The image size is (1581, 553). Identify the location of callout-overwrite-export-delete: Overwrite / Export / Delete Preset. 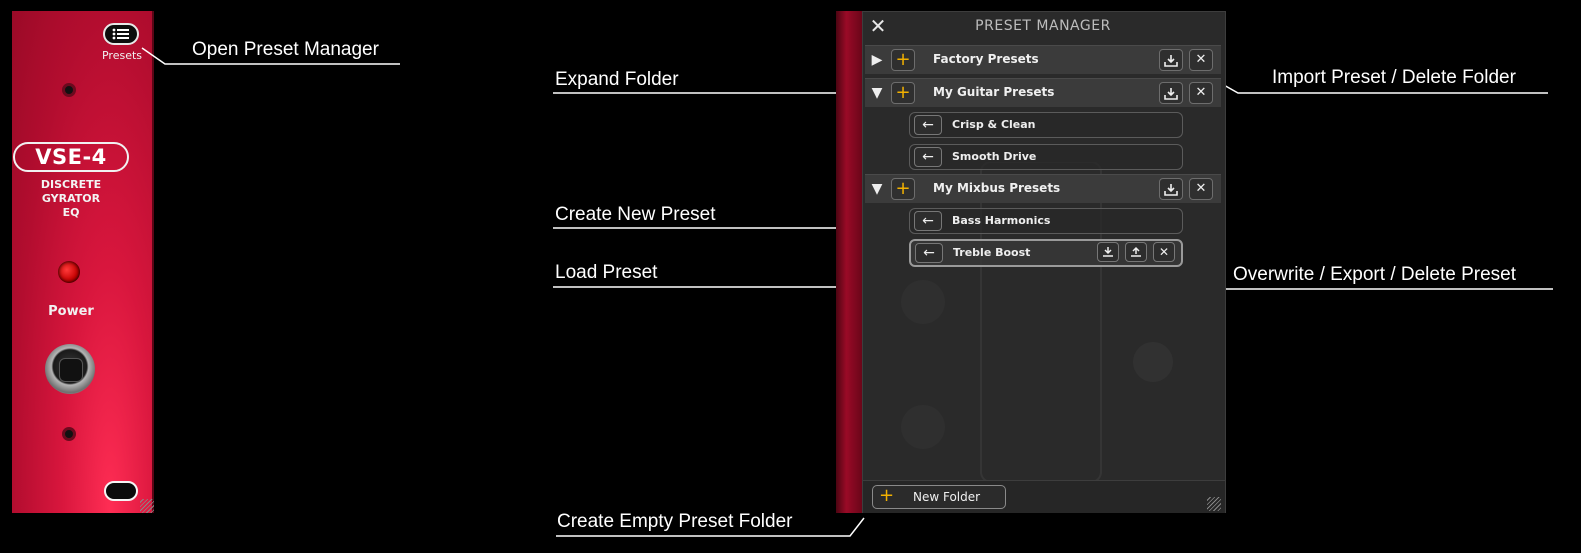
(1374, 274).